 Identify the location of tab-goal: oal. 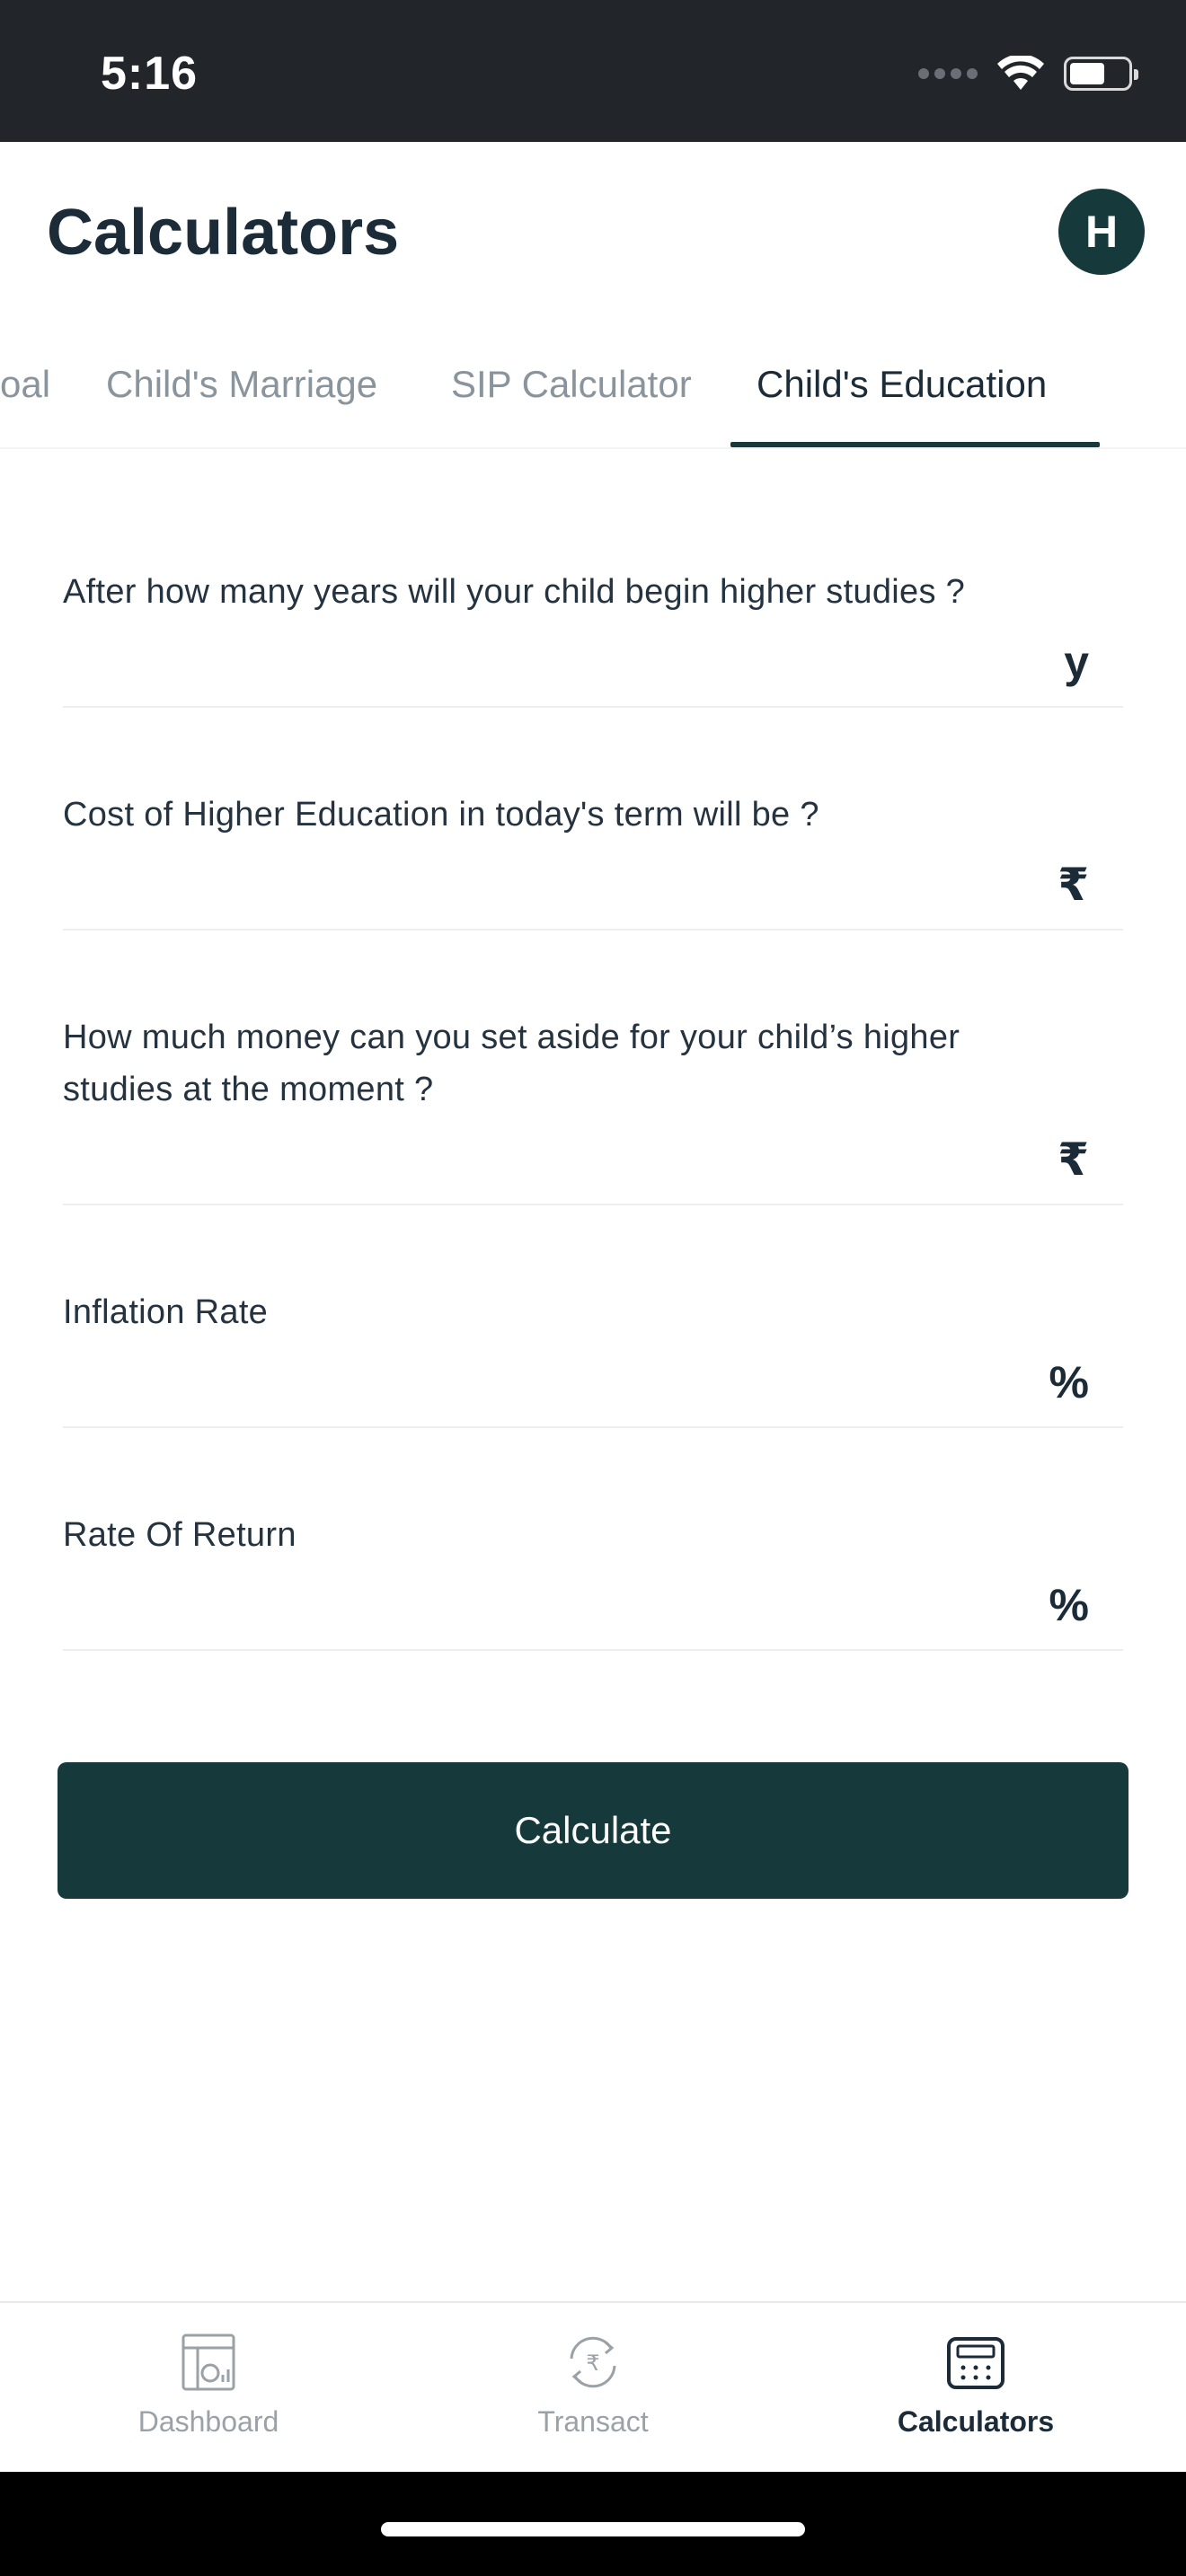
(25, 398).